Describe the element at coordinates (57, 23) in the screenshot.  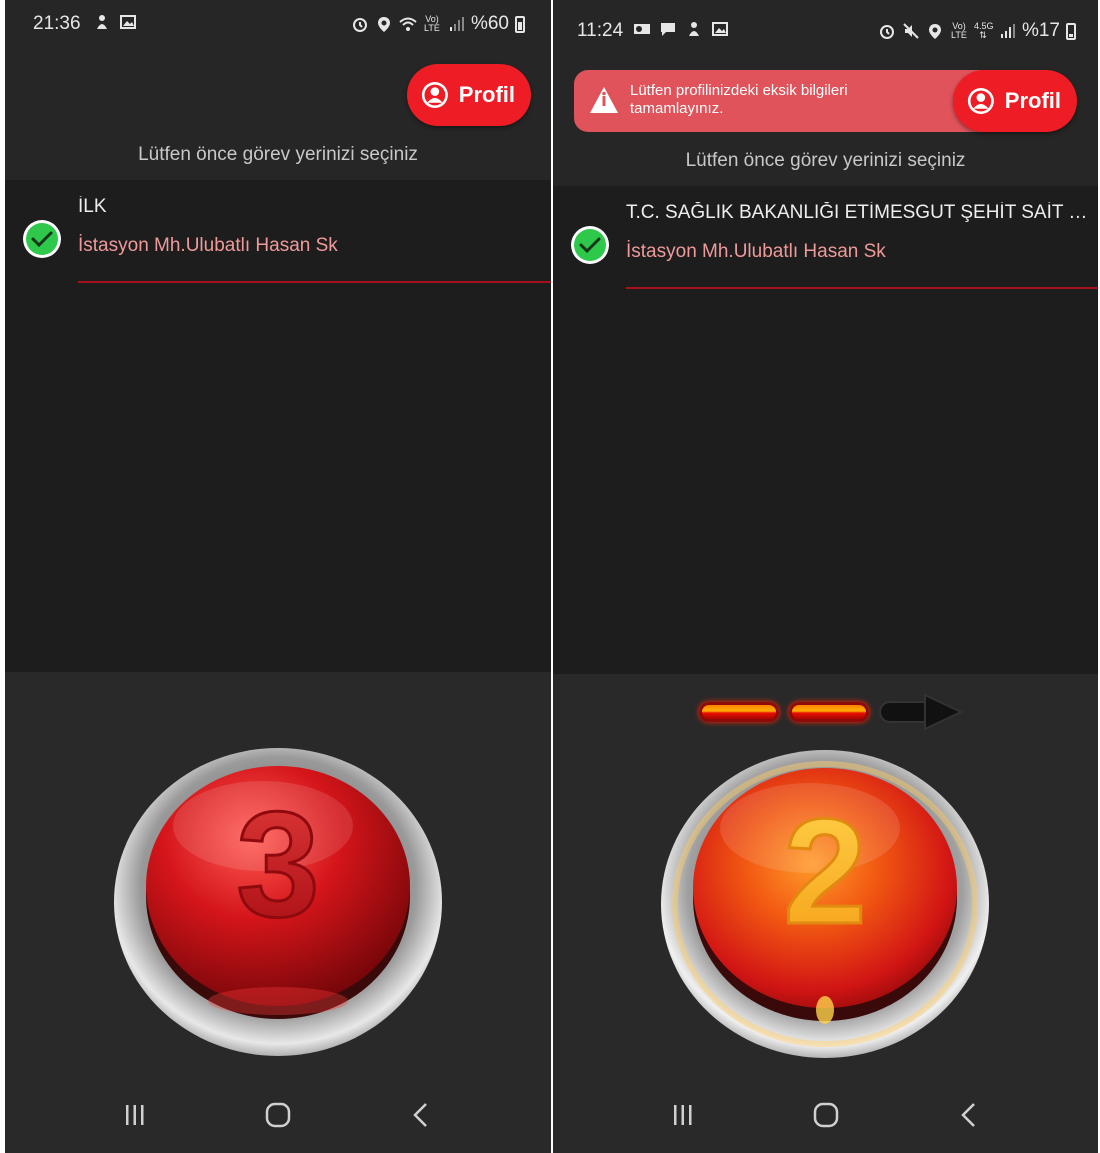
I see `status-time: 21:36` at that location.